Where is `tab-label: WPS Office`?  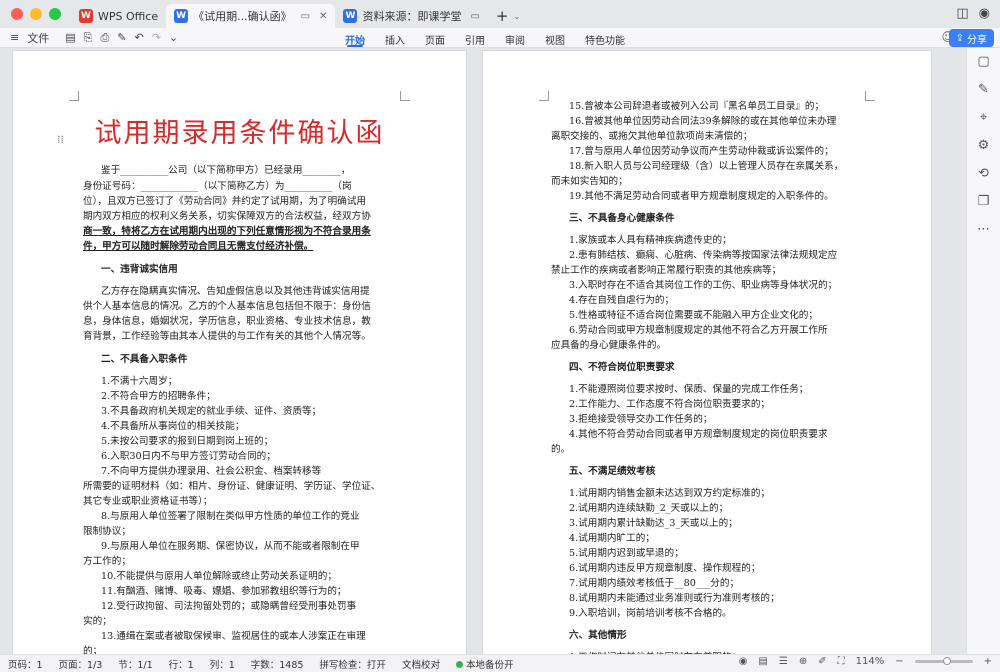
tab-label: WPS Office is located at coordinates (128, 16).